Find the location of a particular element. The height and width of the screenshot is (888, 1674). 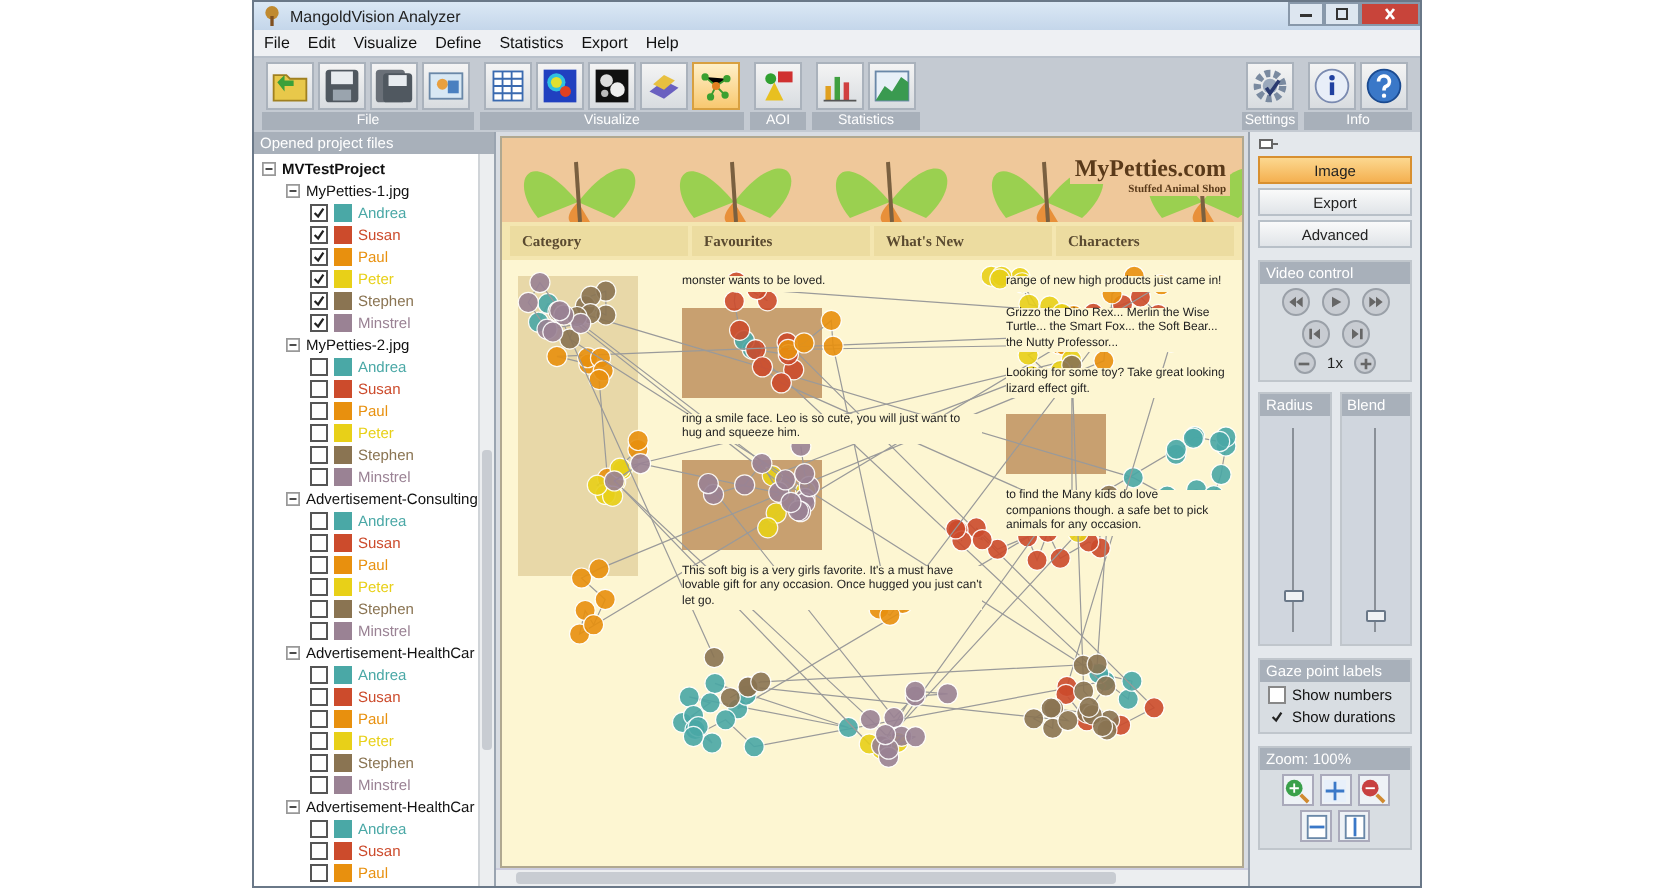

menu-item: Export is located at coordinates (604, 43).